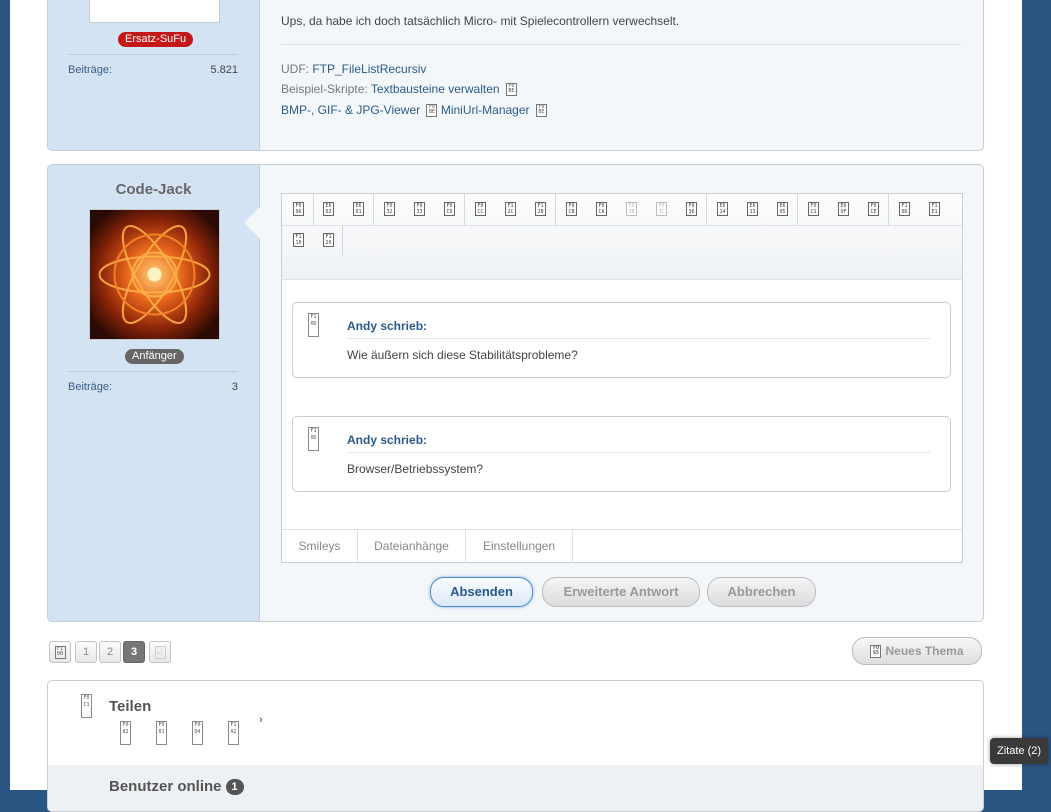  What do you see at coordinates (153, 54) in the screenshot?
I see `sidebar-divider` at bounding box center [153, 54].